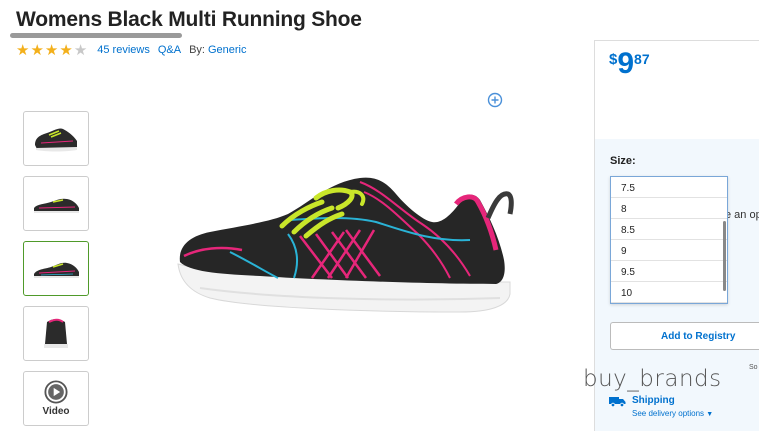  What do you see at coordinates (669, 229) in the screenshot?
I see `size-option: 8.5` at bounding box center [669, 229].